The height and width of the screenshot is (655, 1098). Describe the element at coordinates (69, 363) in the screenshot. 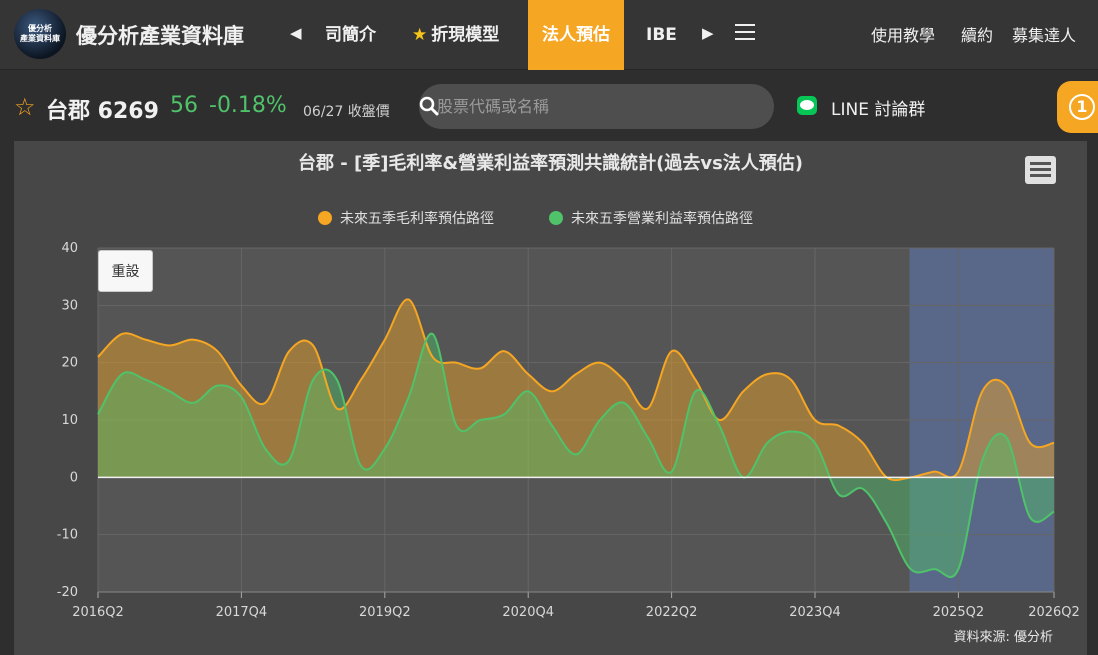

I see `y-tick-label: 20` at that location.